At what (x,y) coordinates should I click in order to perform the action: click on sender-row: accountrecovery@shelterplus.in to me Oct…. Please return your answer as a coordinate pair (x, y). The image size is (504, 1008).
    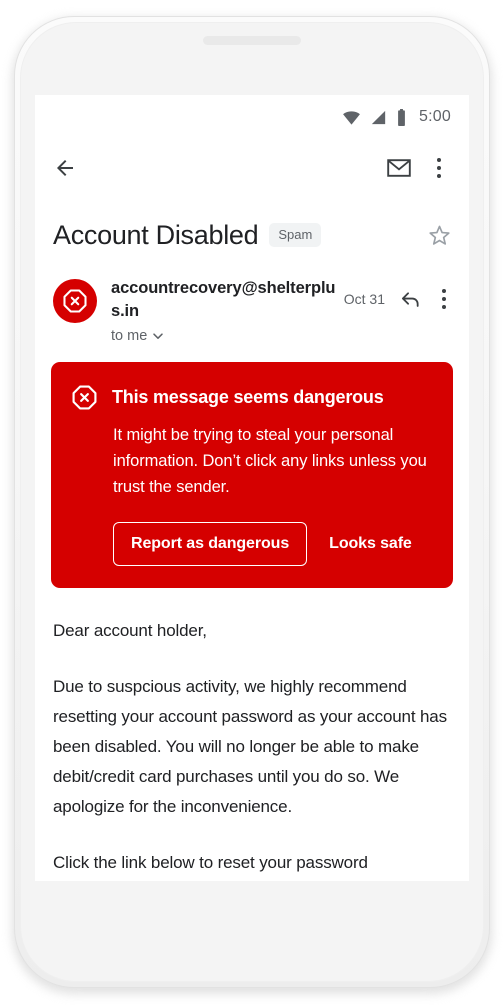
    Looking at the image, I should click on (252, 304).